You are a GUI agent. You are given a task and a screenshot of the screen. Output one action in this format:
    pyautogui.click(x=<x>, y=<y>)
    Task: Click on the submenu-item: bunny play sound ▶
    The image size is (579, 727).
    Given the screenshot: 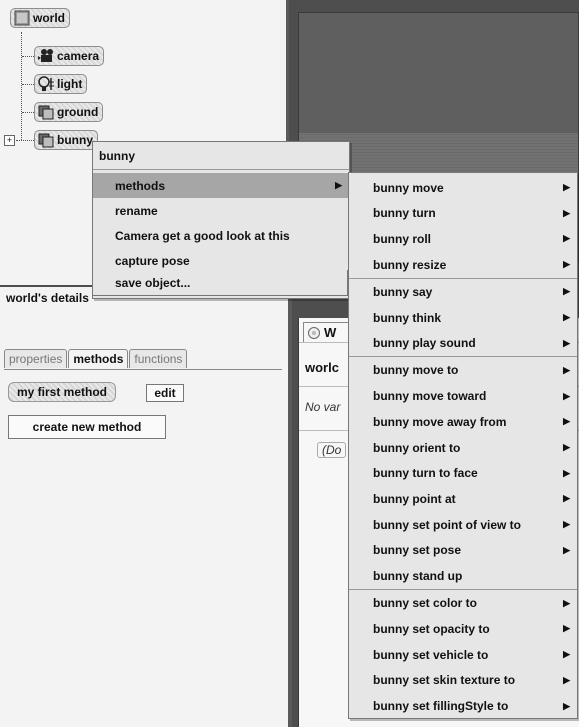 What is the action you would take?
    pyautogui.click(x=463, y=343)
    